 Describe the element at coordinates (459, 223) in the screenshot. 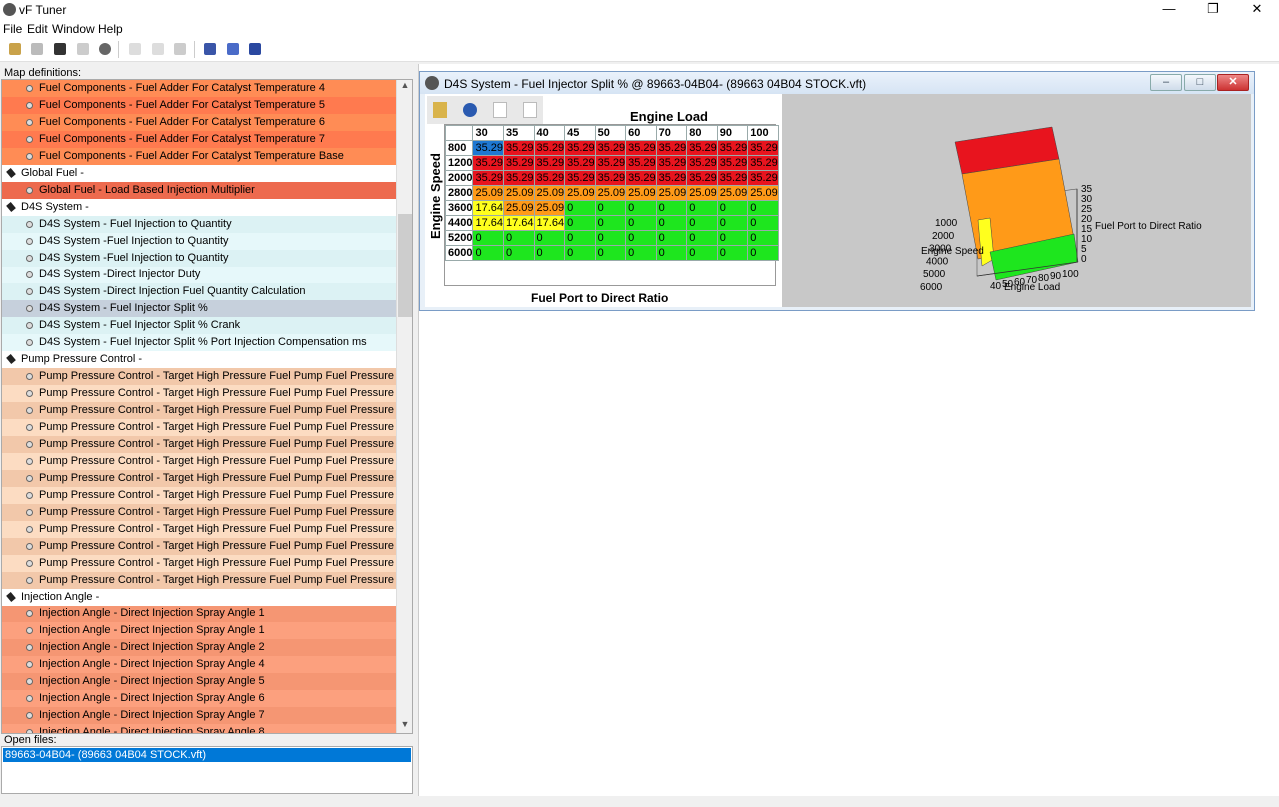

I see `y-header-cell: 4400` at that location.